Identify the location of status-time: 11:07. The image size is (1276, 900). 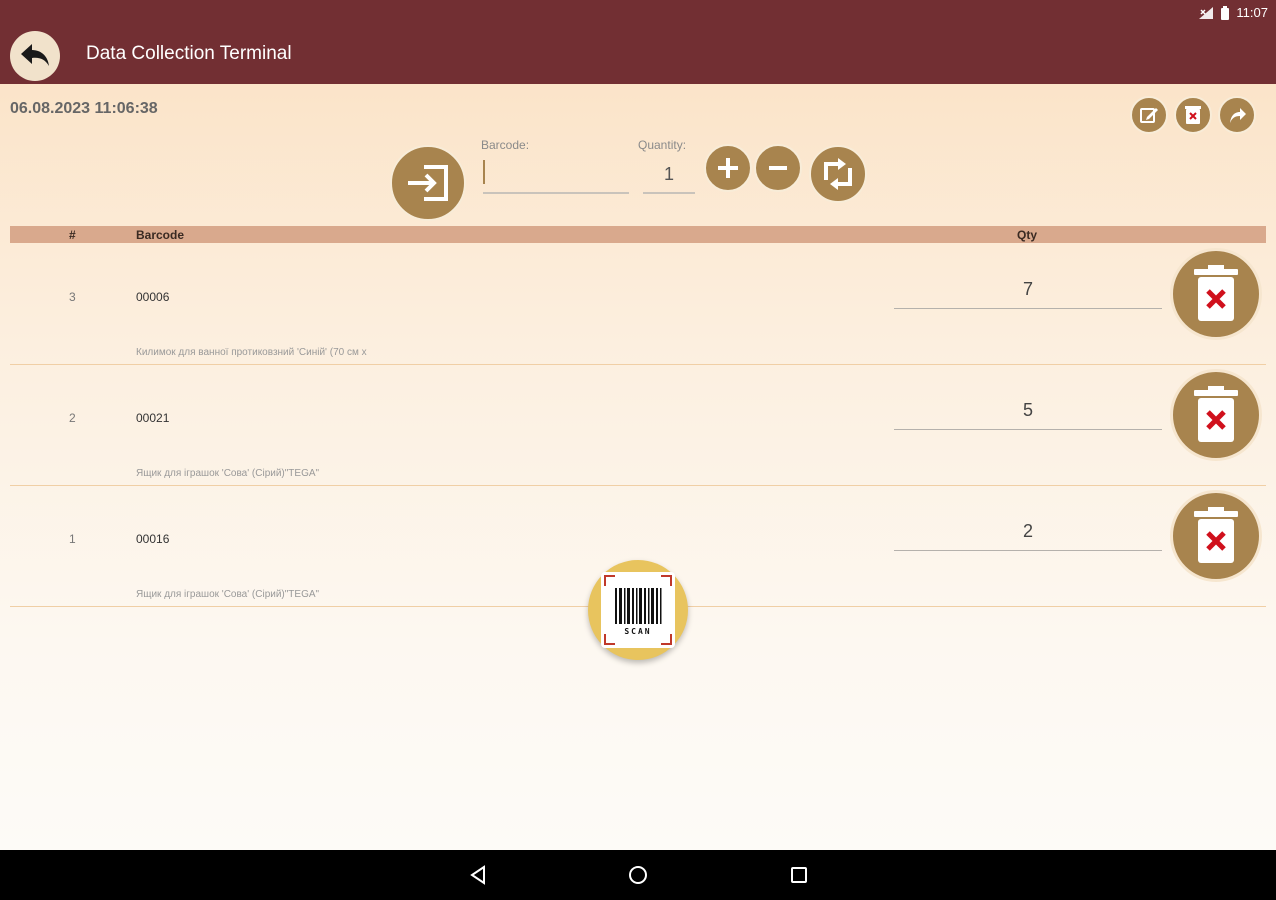
(1252, 12).